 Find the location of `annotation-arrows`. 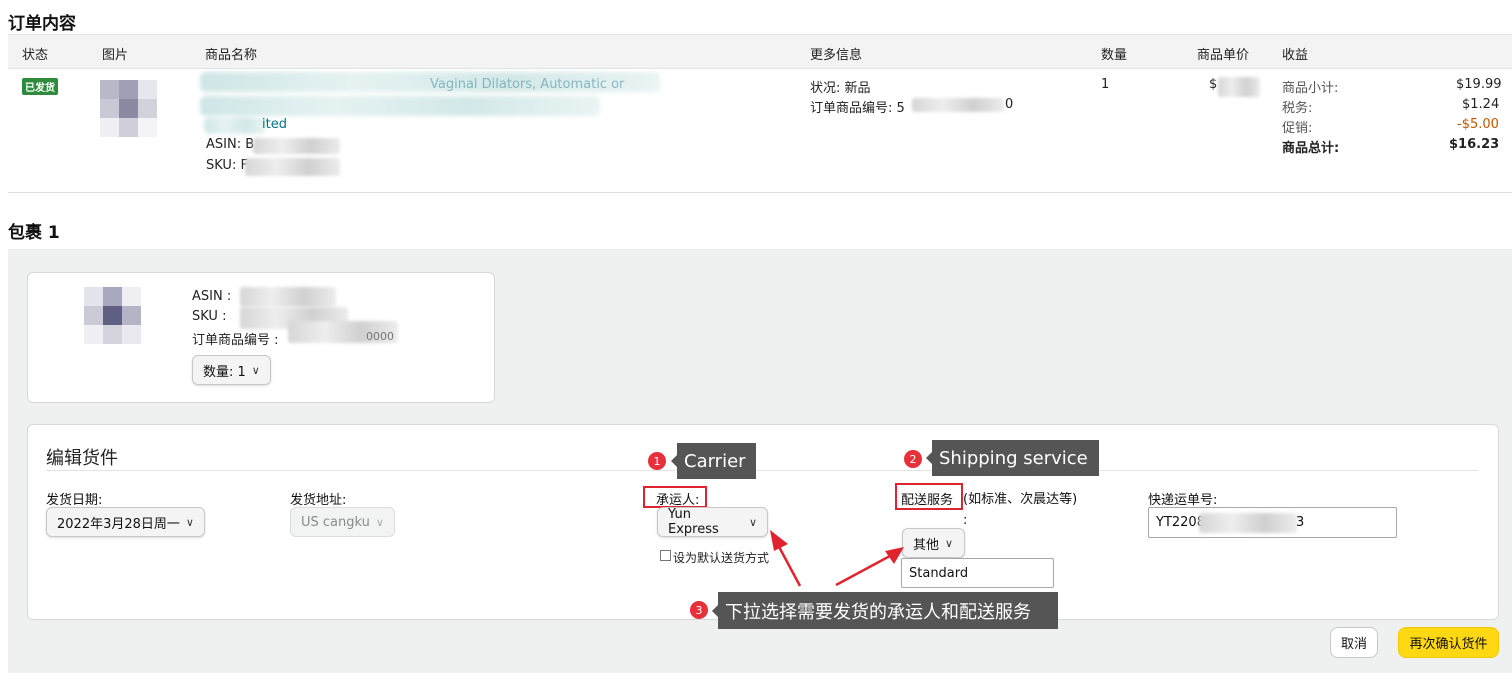

annotation-arrows is located at coordinates (837, 558).